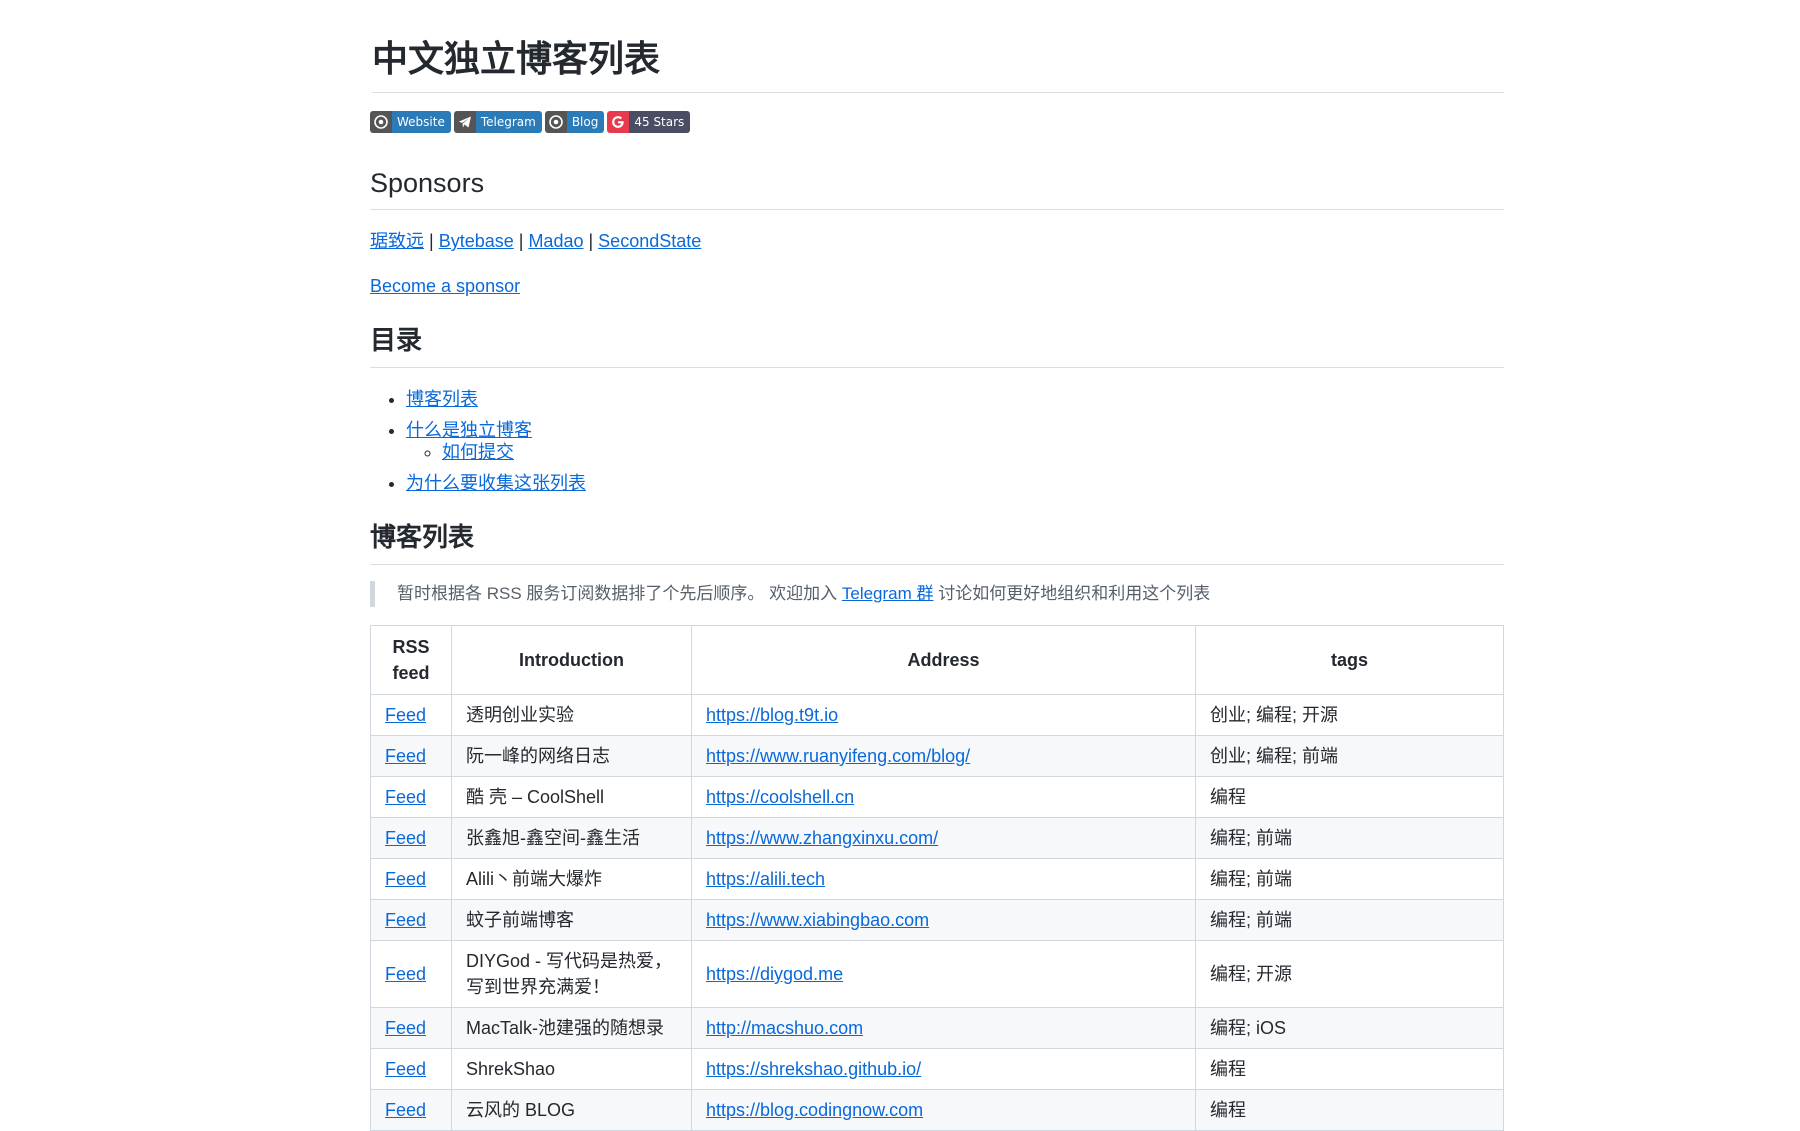 The height and width of the screenshot is (1131, 1800). What do you see at coordinates (571, 879) in the screenshot?
I see `intro-cell: Alili丶前端大爆炸` at bounding box center [571, 879].